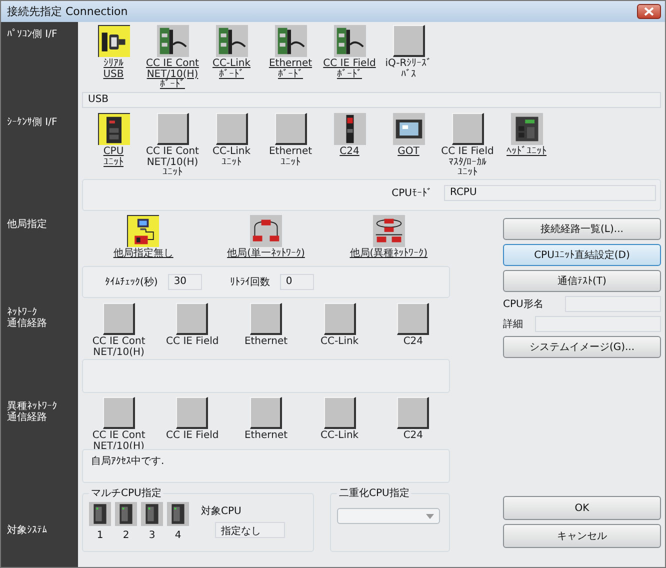 The height and width of the screenshot is (568, 666). What do you see at coordinates (143, 254) in the screenshot?
I see `station-link: 他局指定無し` at bounding box center [143, 254].